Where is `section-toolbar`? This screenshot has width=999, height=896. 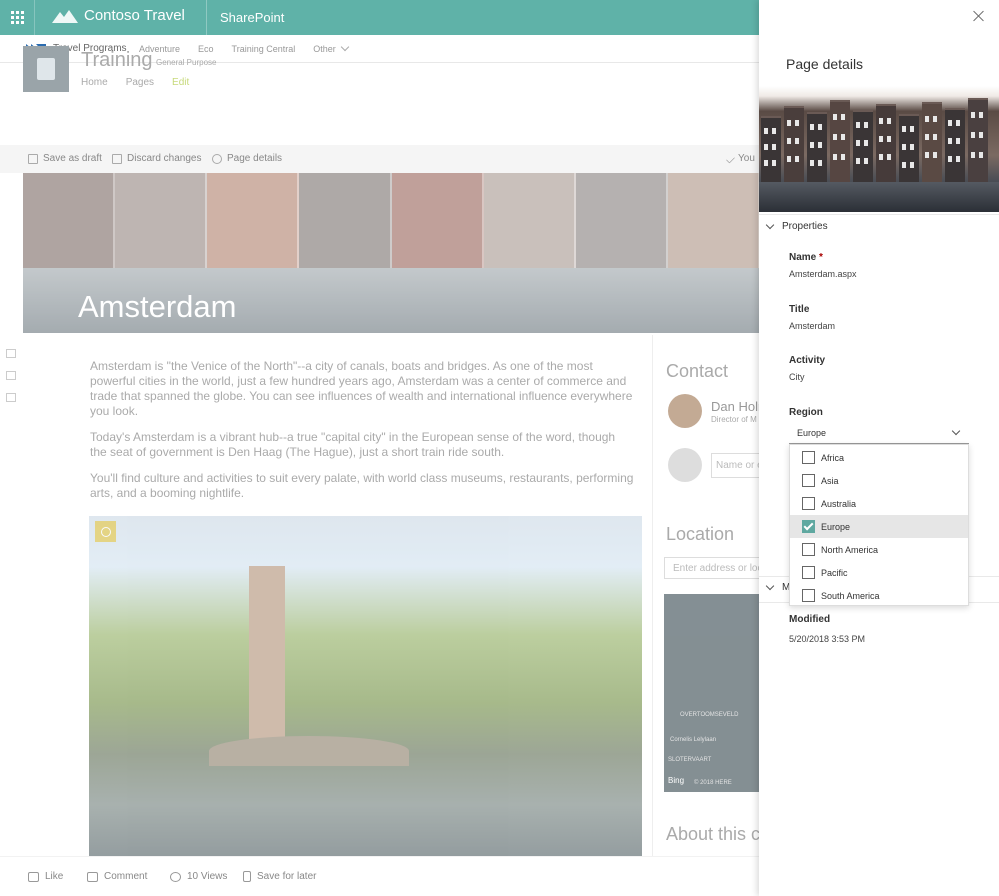 section-toolbar is located at coordinates (11, 375).